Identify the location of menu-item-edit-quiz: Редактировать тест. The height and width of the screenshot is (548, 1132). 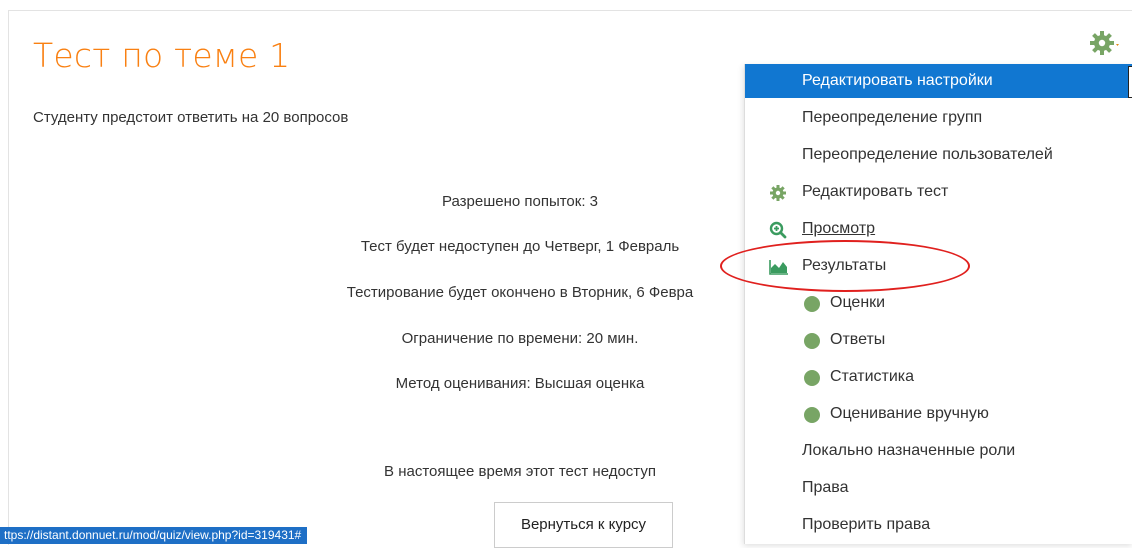
(938, 192).